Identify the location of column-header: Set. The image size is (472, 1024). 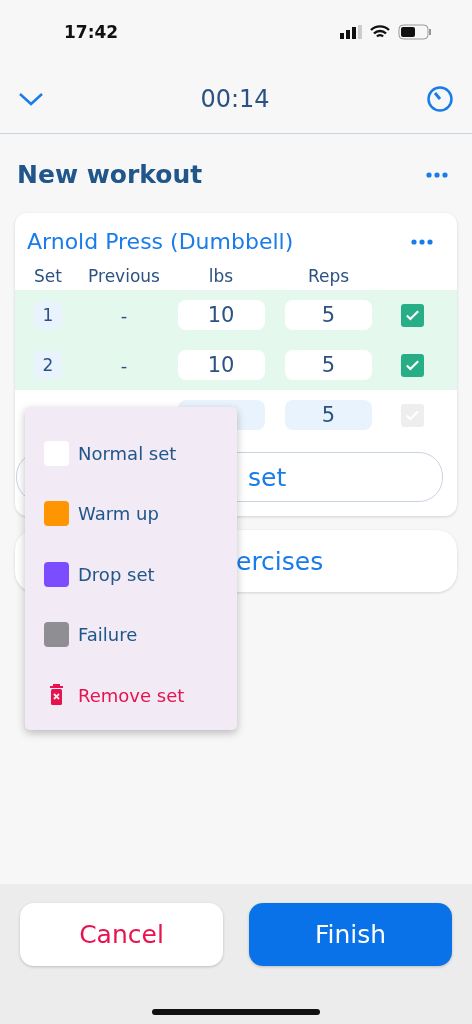
(48, 276).